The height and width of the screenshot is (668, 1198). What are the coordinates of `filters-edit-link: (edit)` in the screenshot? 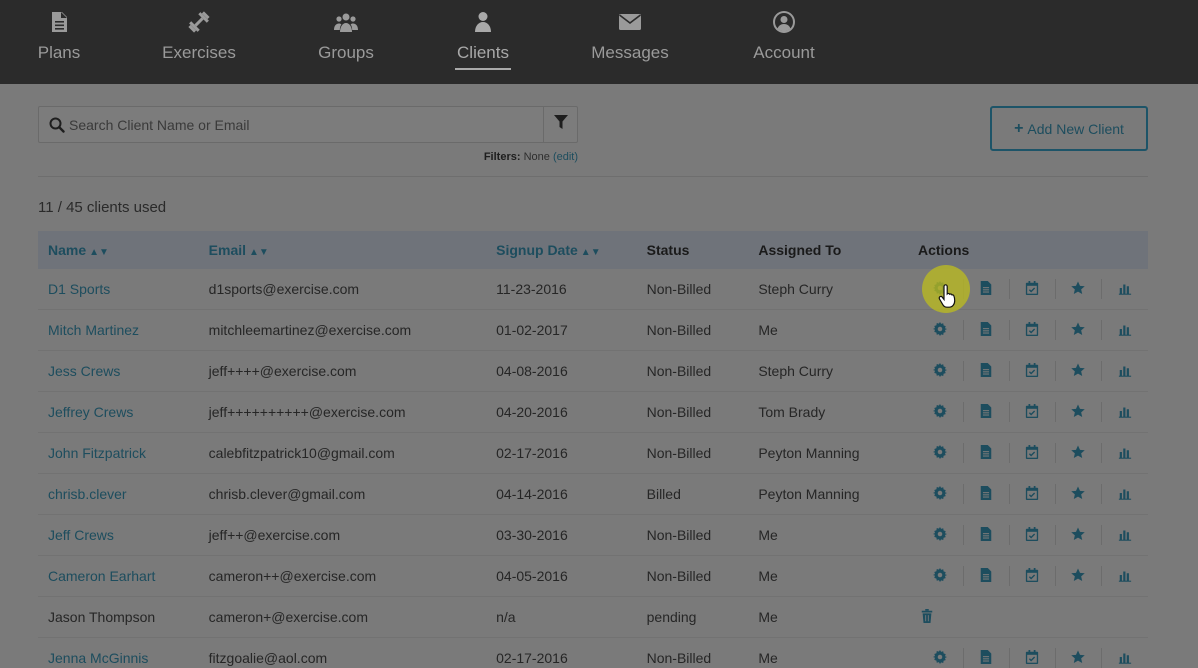 It's located at (565, 157).